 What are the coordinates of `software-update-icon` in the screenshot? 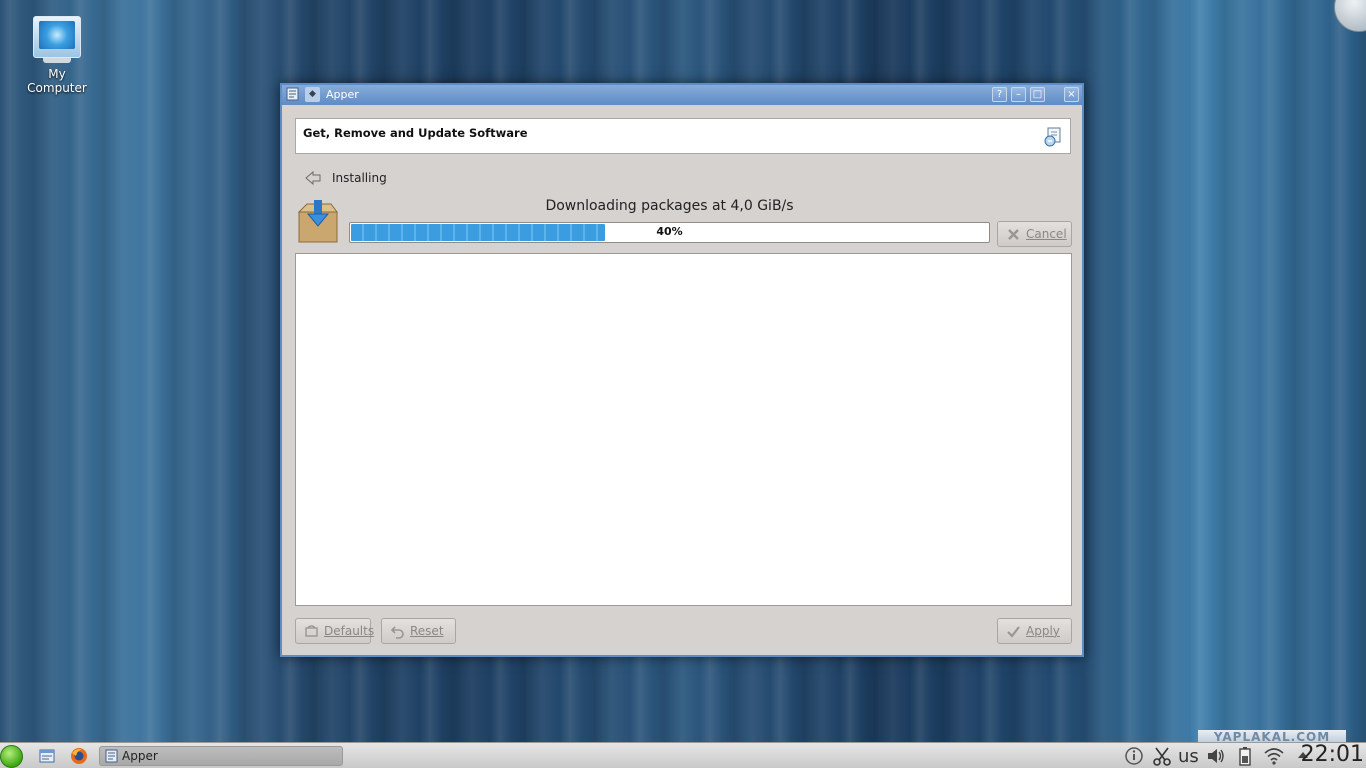 It's located at (1052, 137).